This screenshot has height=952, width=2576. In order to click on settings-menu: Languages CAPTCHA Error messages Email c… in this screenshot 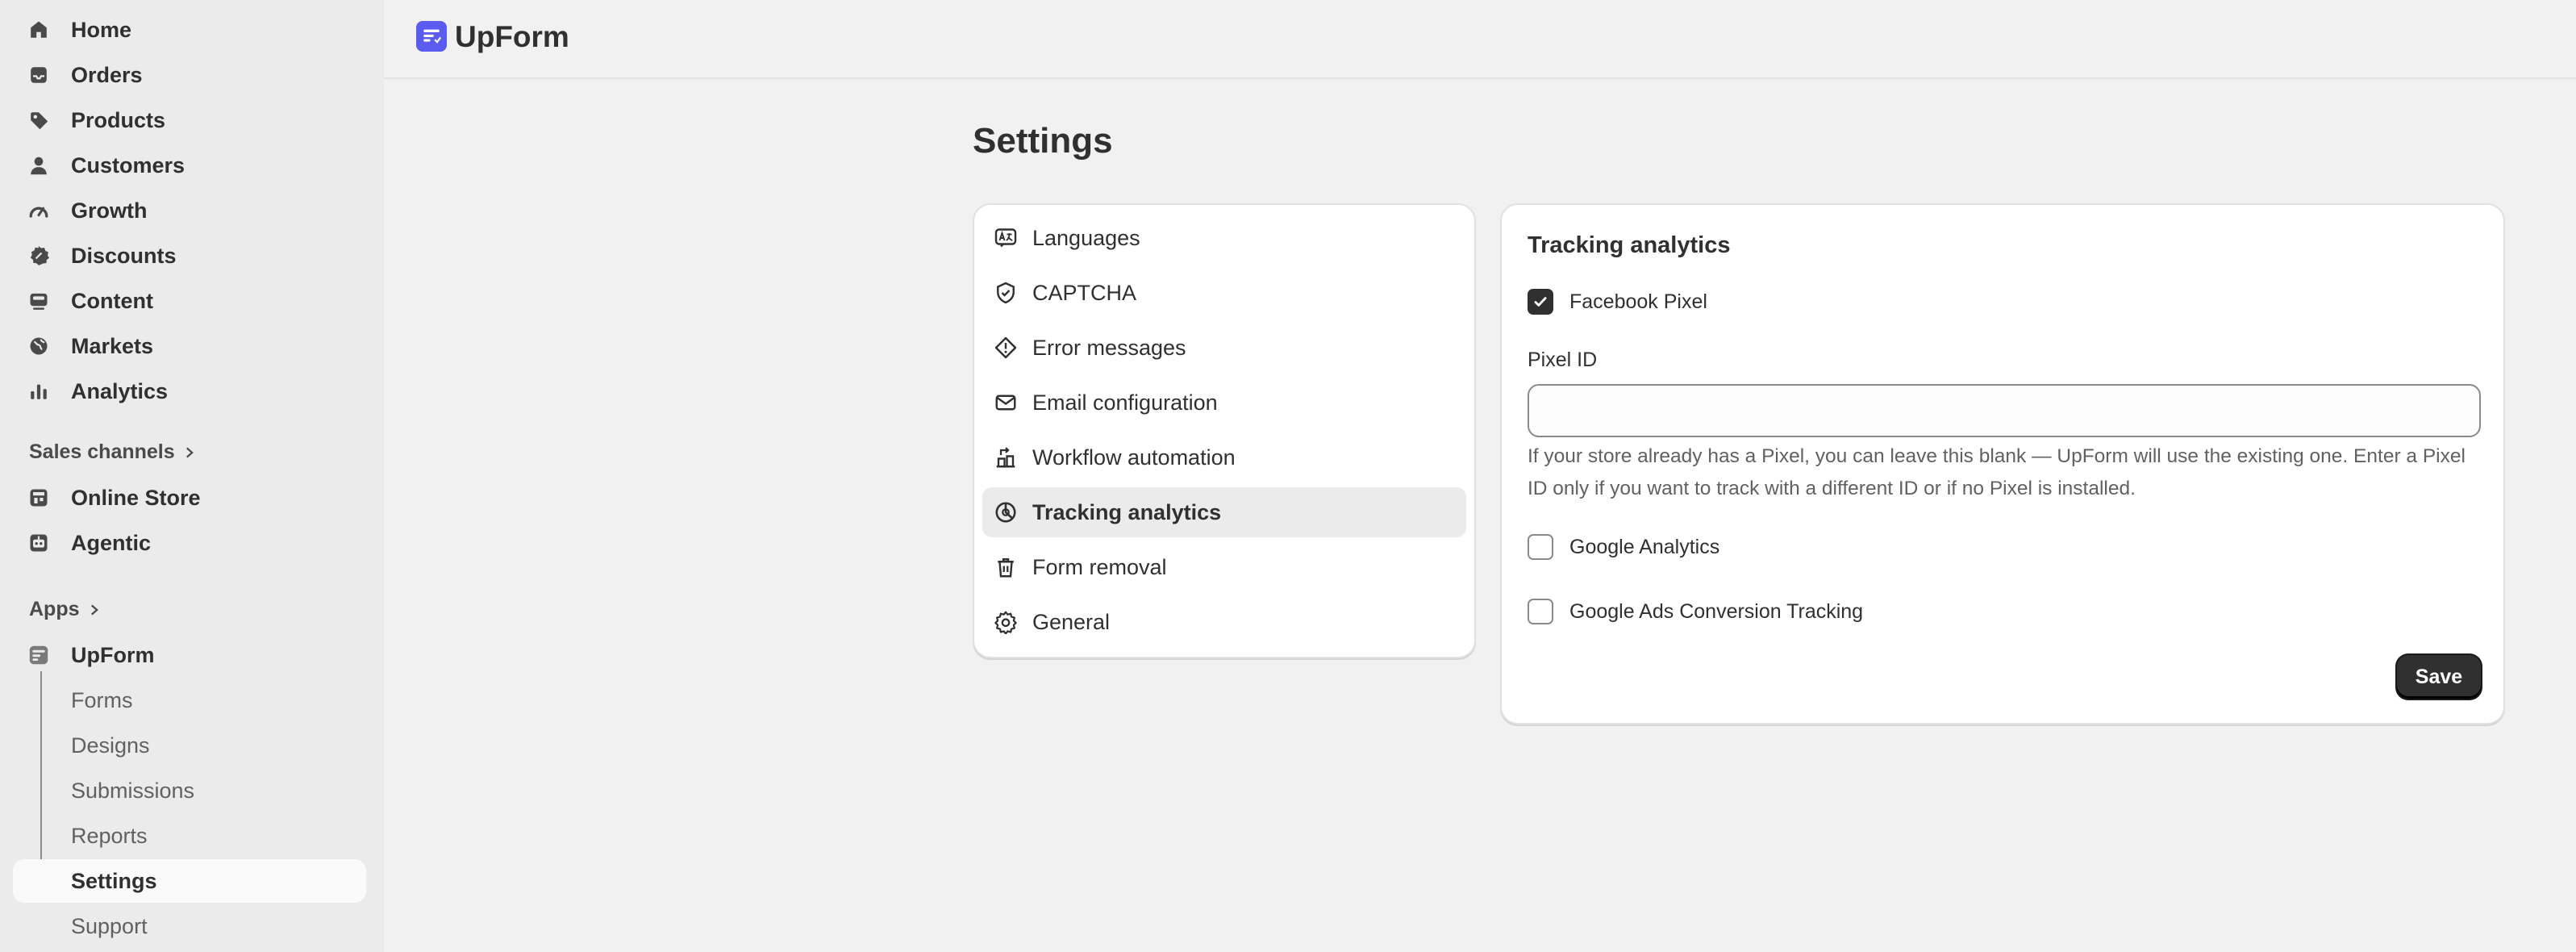, I will do `click(1224, 431)`.